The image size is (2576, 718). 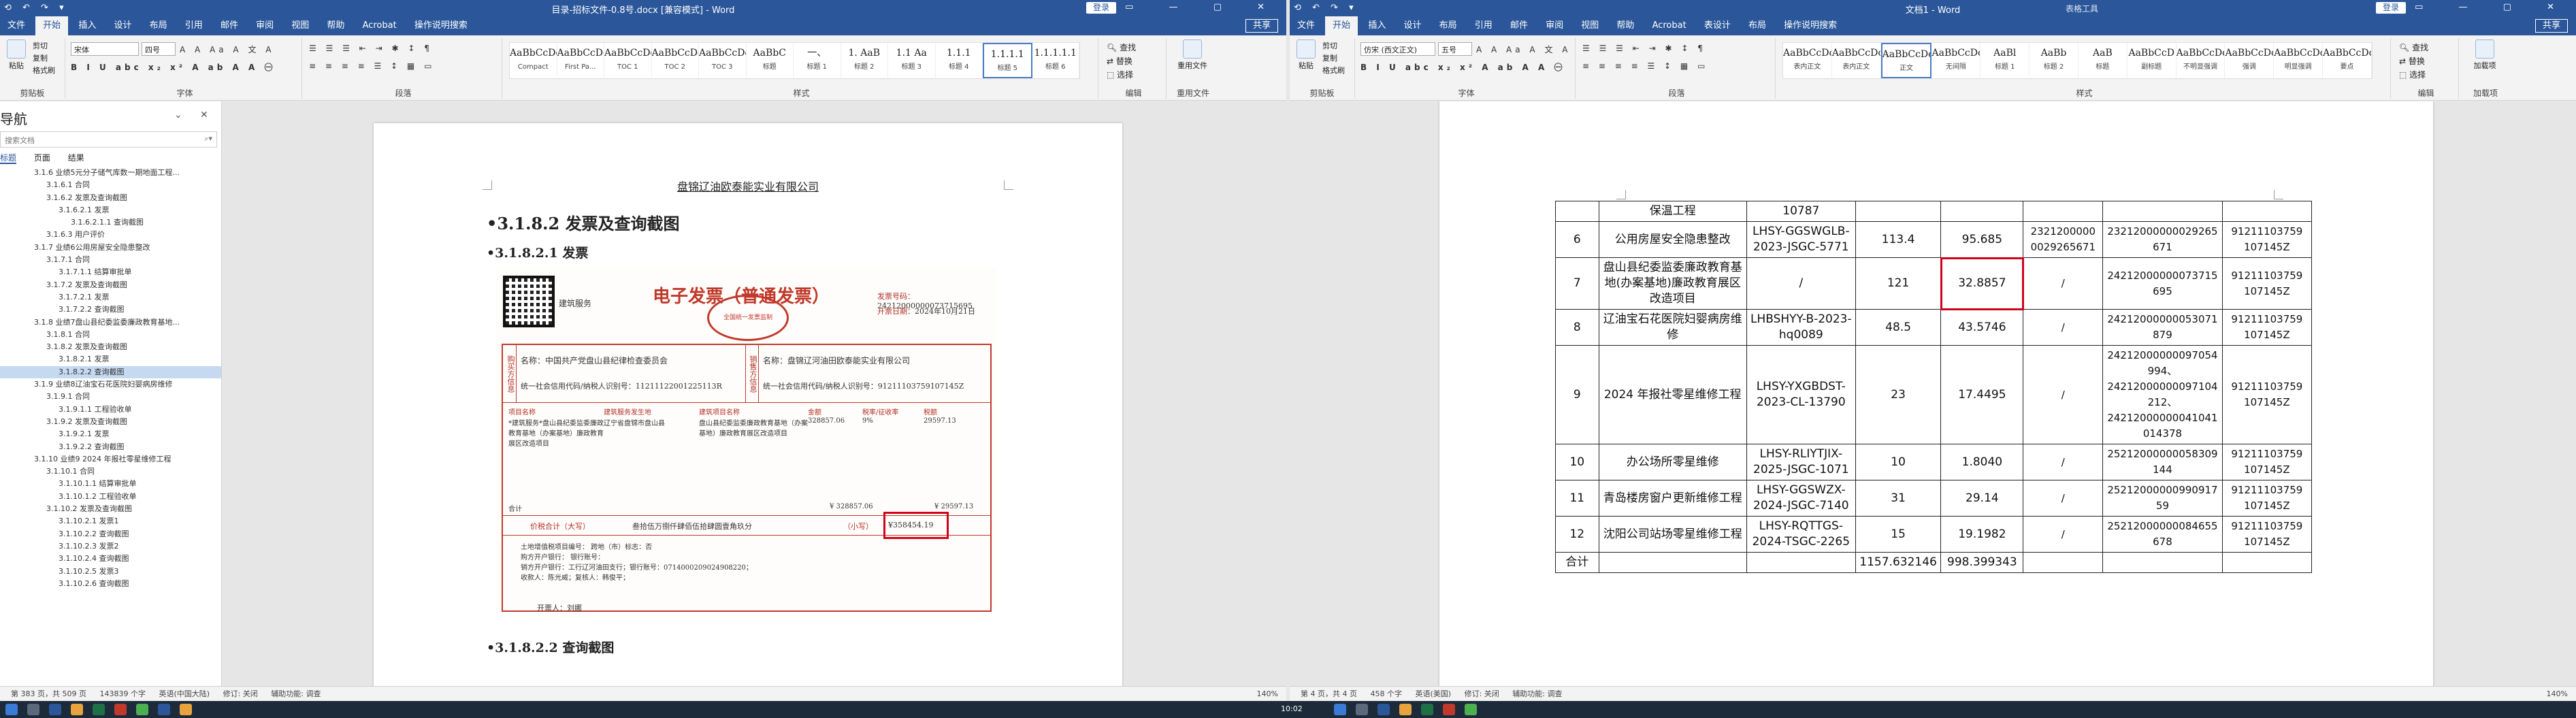 What do you see at coordinates (1672, 462) in the screenshot?
I see `table-cell-name: 办公场所零星维修` at bounding box center [1672, 462].